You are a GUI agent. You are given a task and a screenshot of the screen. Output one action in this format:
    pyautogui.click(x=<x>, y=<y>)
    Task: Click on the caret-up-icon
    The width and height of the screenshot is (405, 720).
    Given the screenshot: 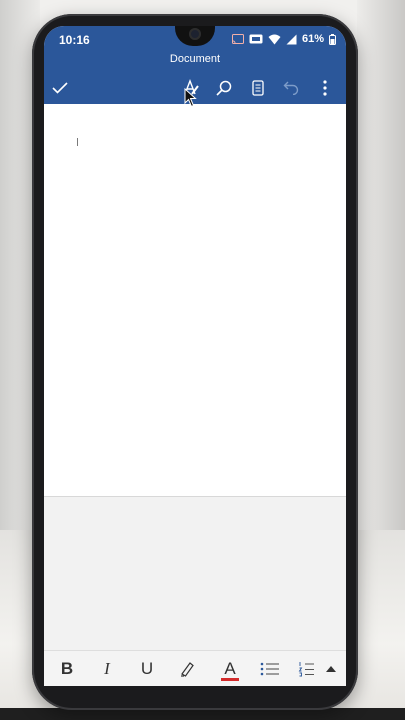 What is the action you would take?
    pyautogui.click(x=331, y=669)
    